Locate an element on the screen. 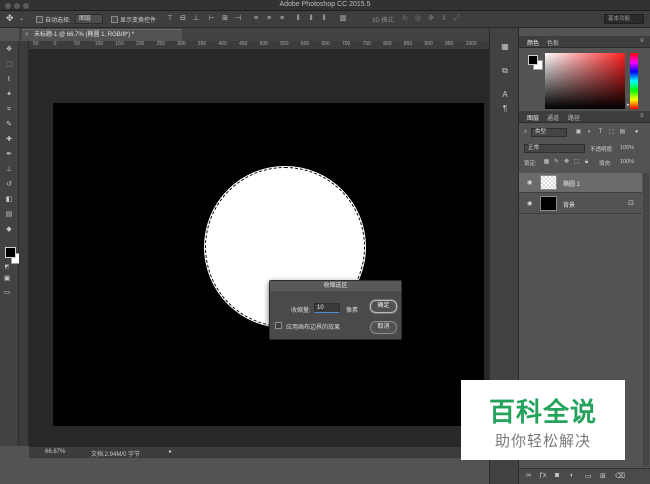  align-vcenter-icon: ⊟ is located at coordinates (183, 19).